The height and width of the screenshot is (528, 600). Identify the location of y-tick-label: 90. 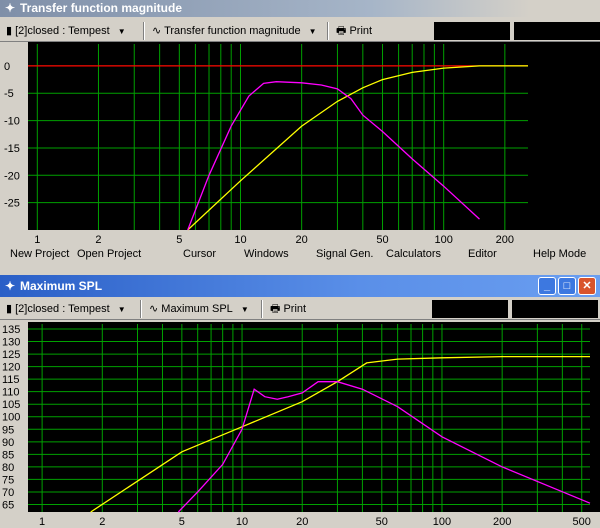
(8, 443).